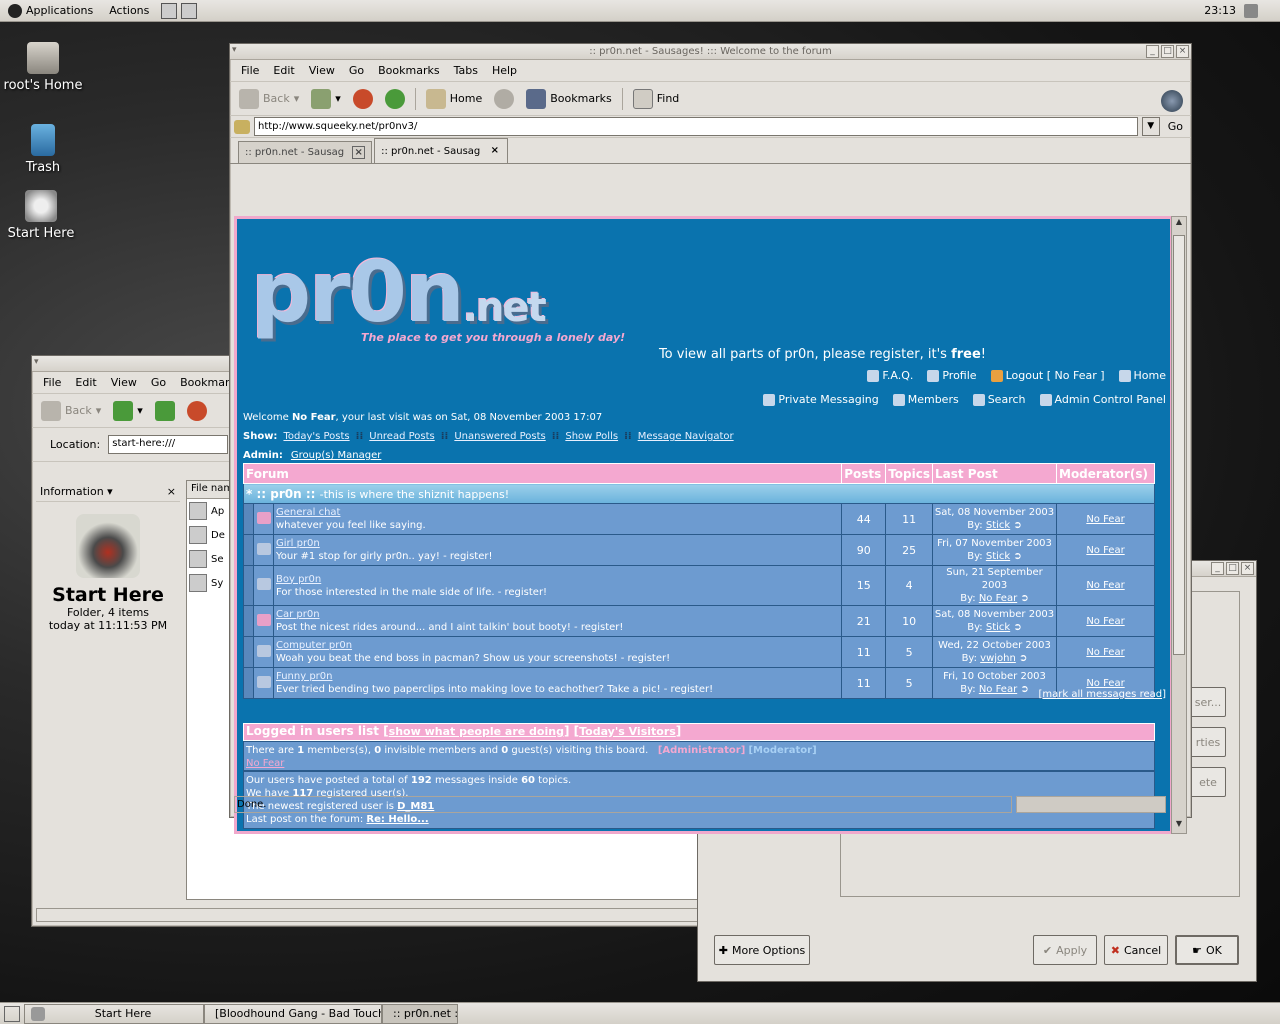 The image size is (1280, 1024). I want to click on home-button: Home, so click(454, 99).